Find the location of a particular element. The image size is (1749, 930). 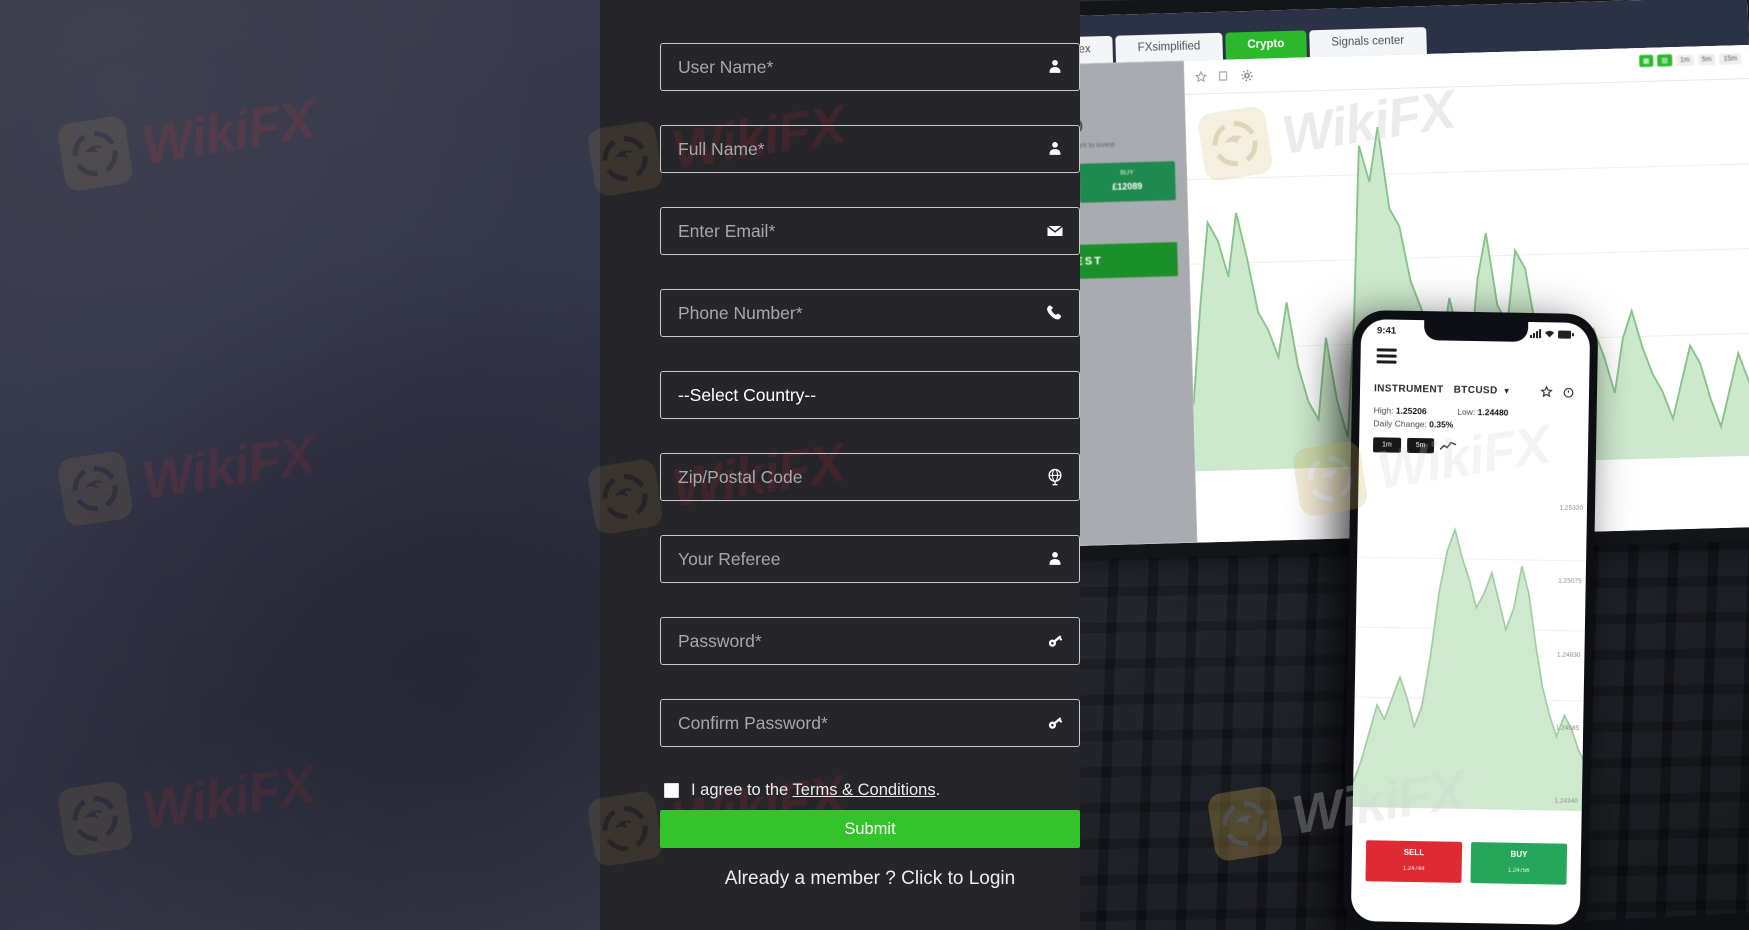

field-confirm-password is located at coordinates (870, 723).